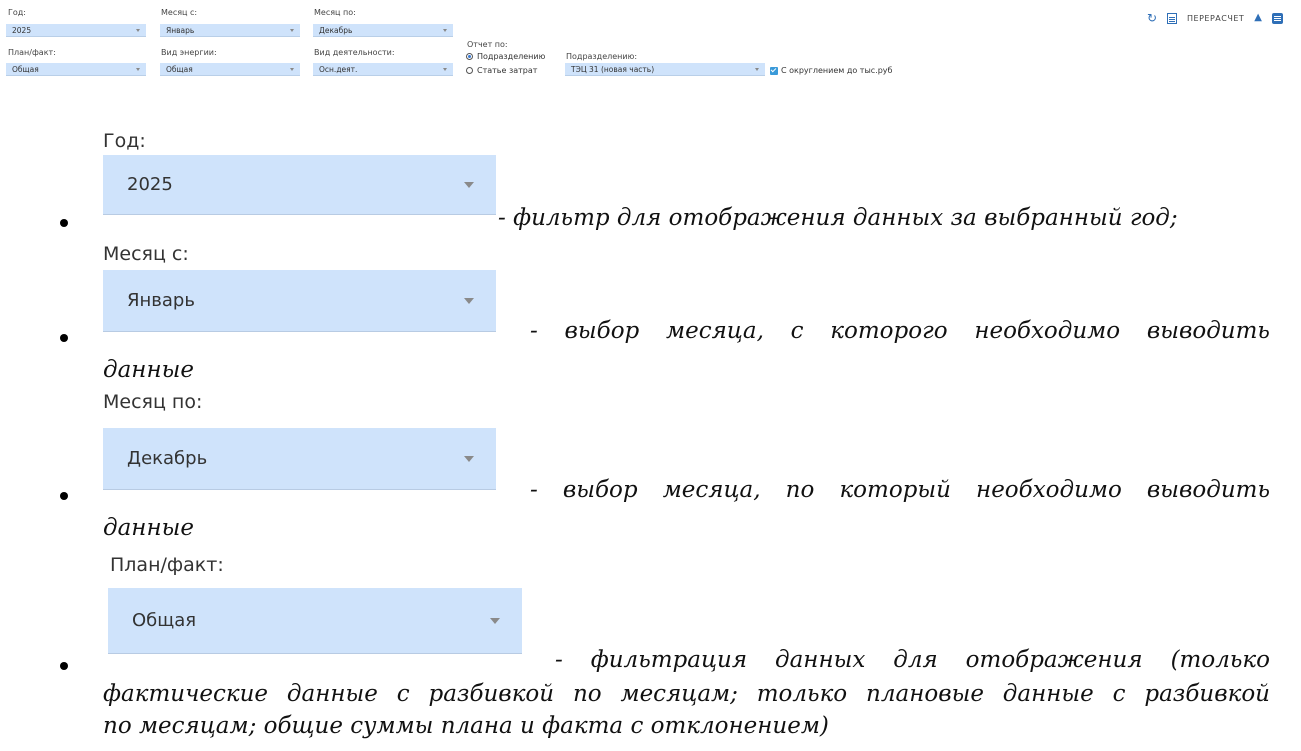 This screenshot has width=1301, height=751. I want to click on subdivision-select: ТЭЦ 31 (новая часть), so click(665, 69).